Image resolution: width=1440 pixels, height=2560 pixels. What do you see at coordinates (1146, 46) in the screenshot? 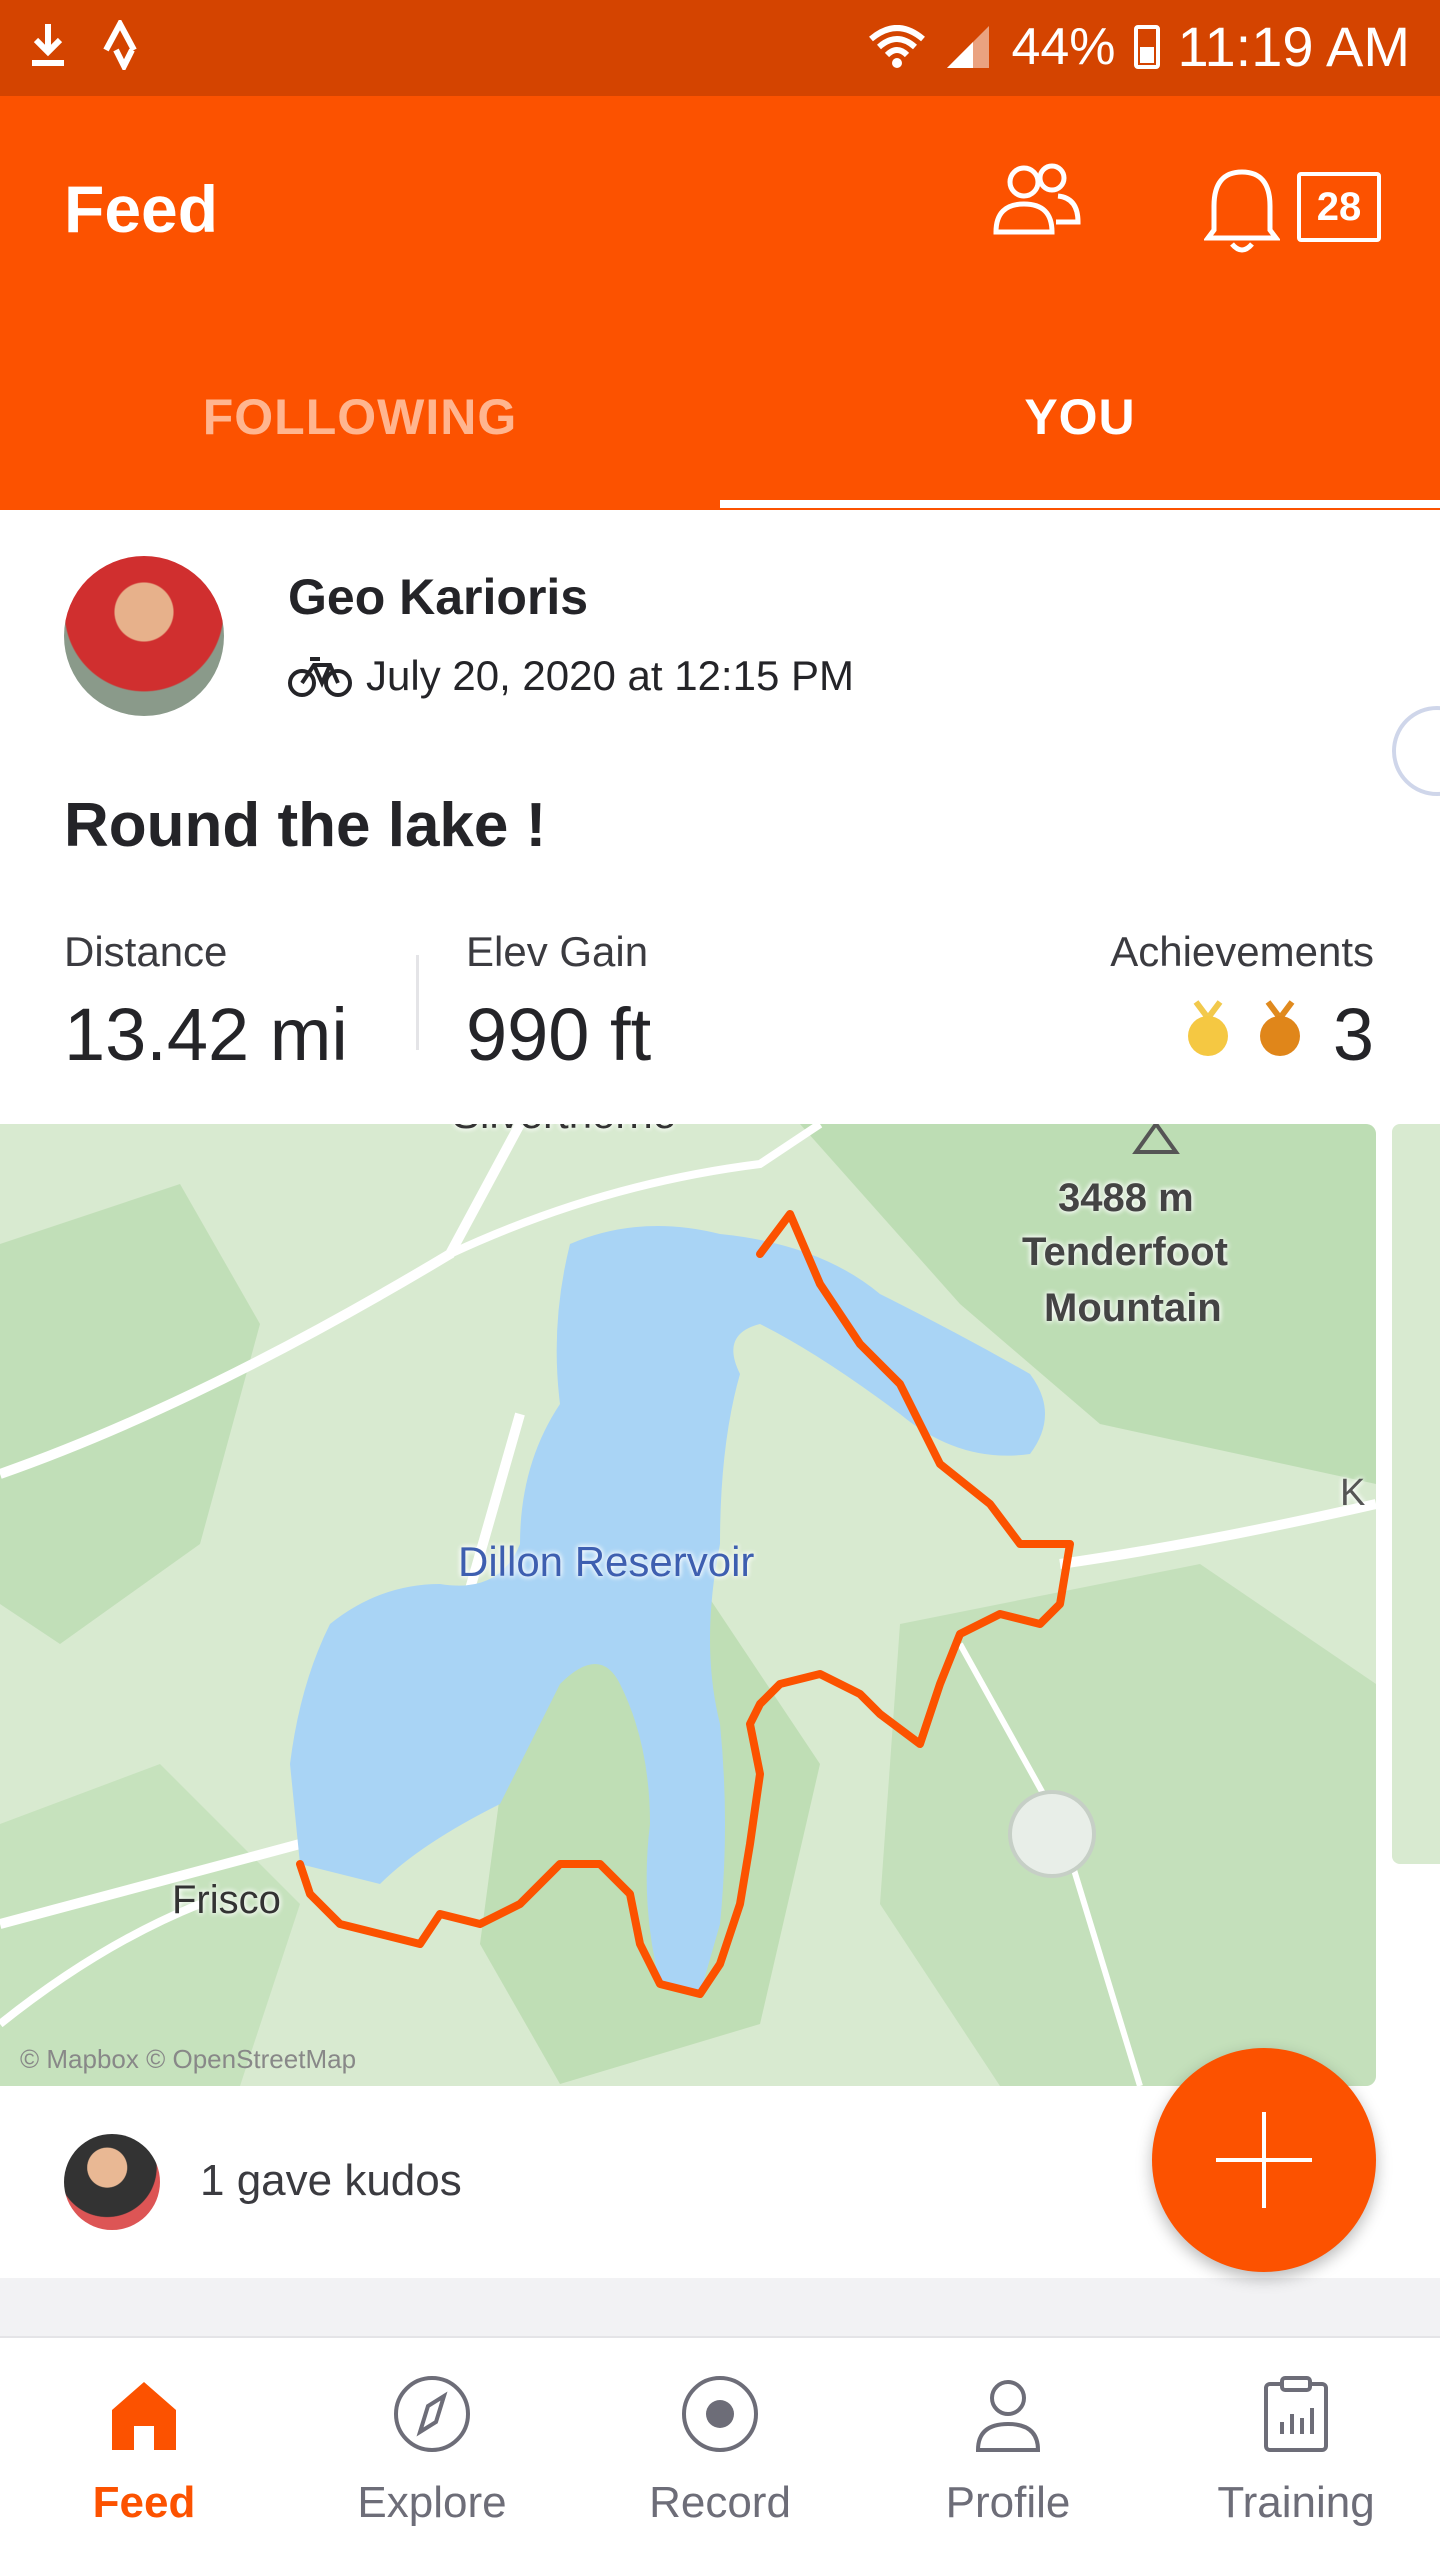
I see `battery-icon` at bounding box center [1146, 46].